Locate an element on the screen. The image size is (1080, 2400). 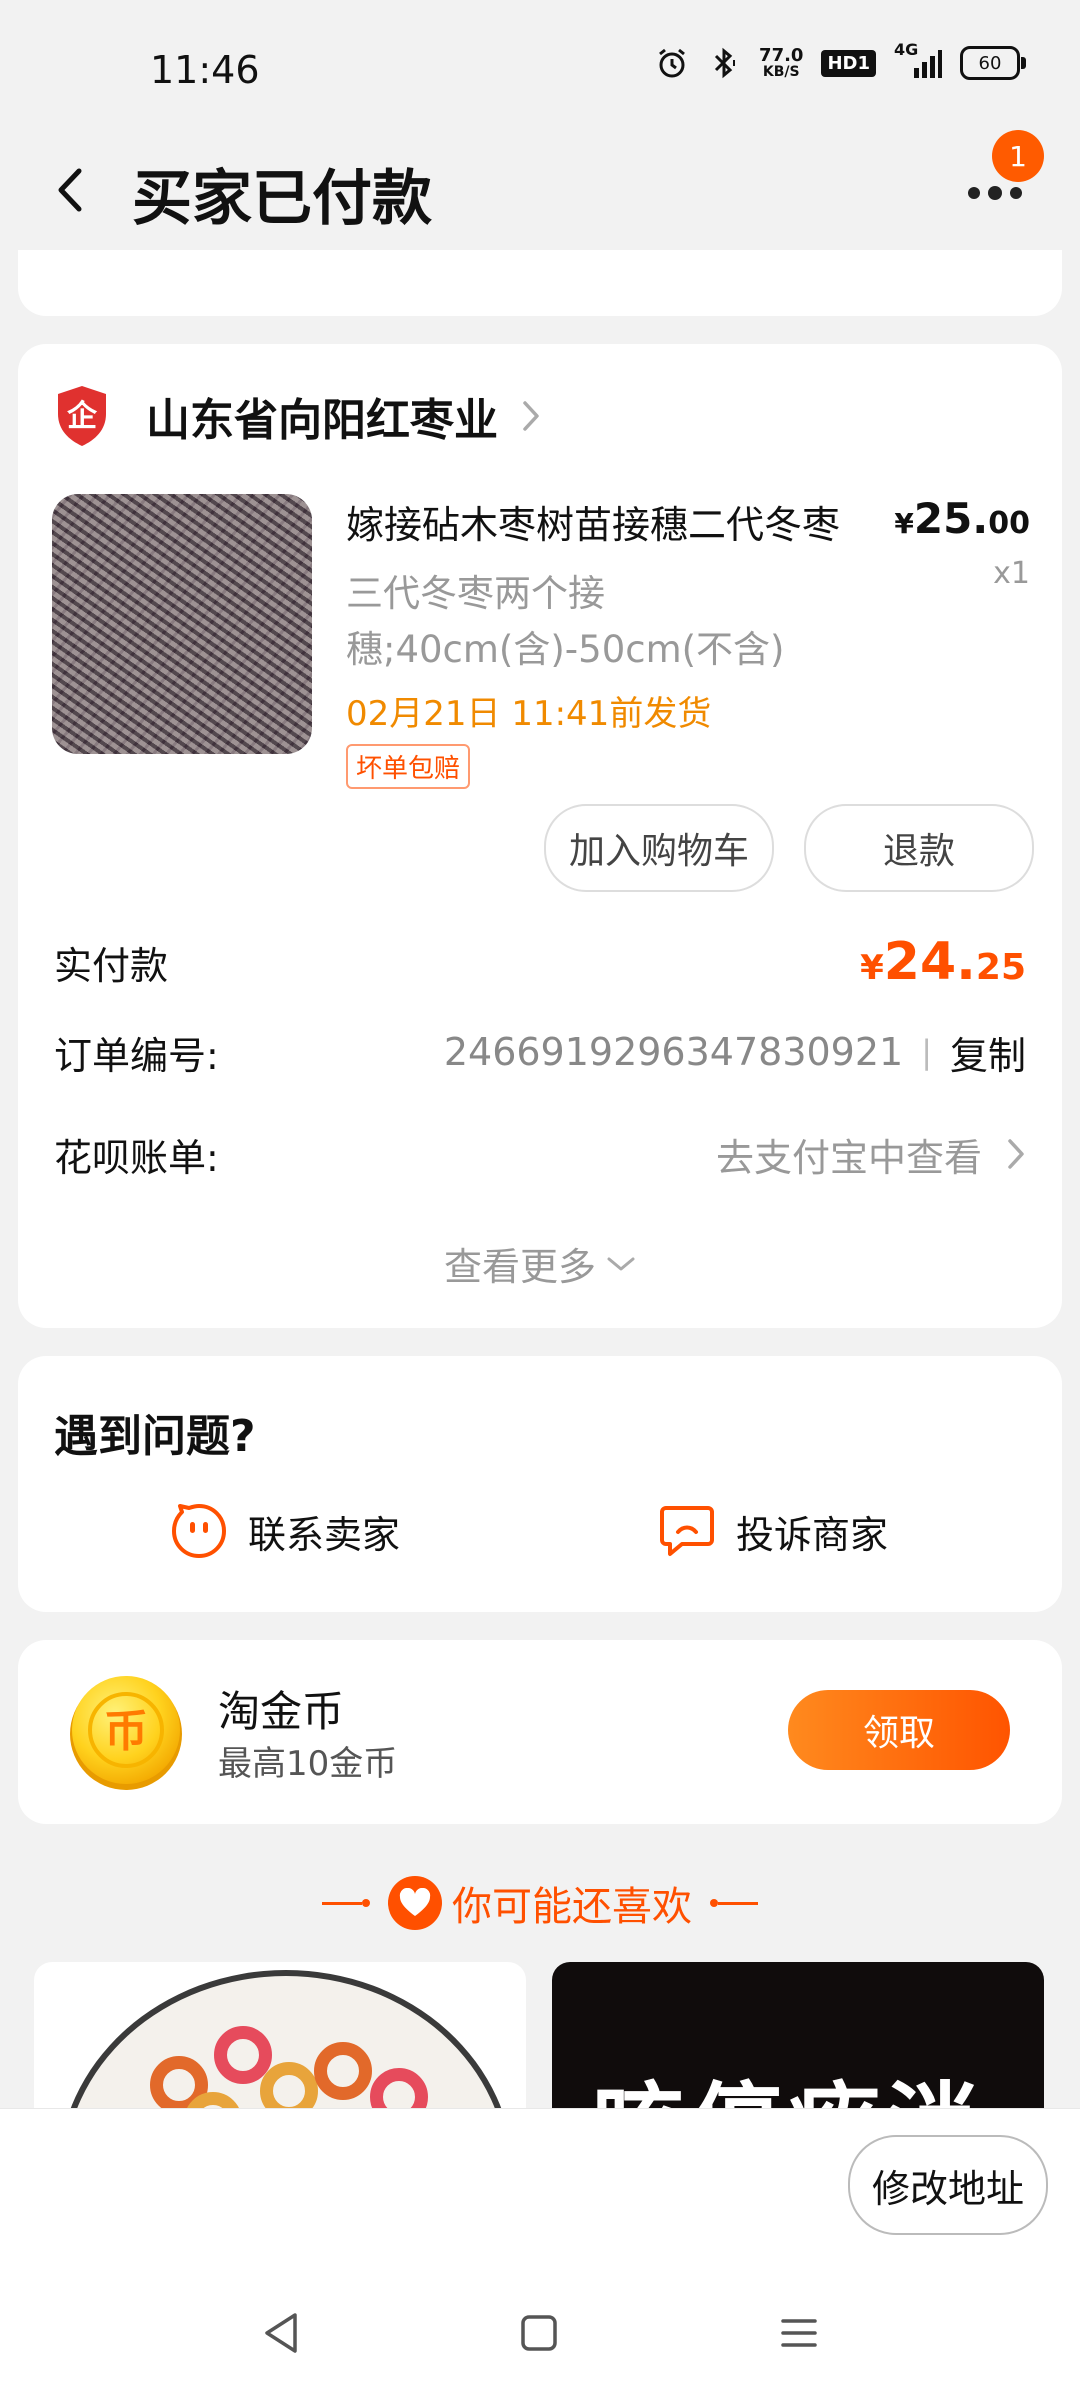
address-card-bottom is located at coordinates (540, 283).